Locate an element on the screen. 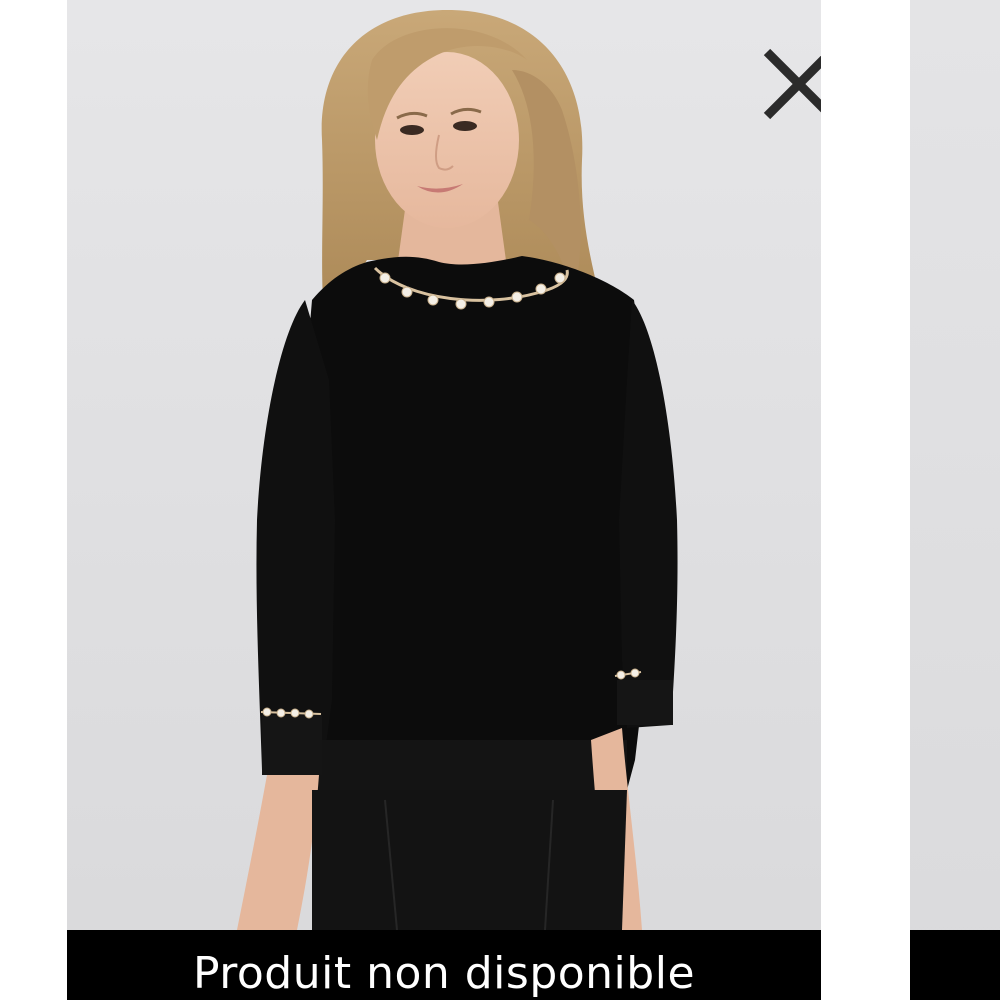 Image resolution: width=1000 pixels, height=1000 pixels. close-icon is located at coordinates (790, 85).